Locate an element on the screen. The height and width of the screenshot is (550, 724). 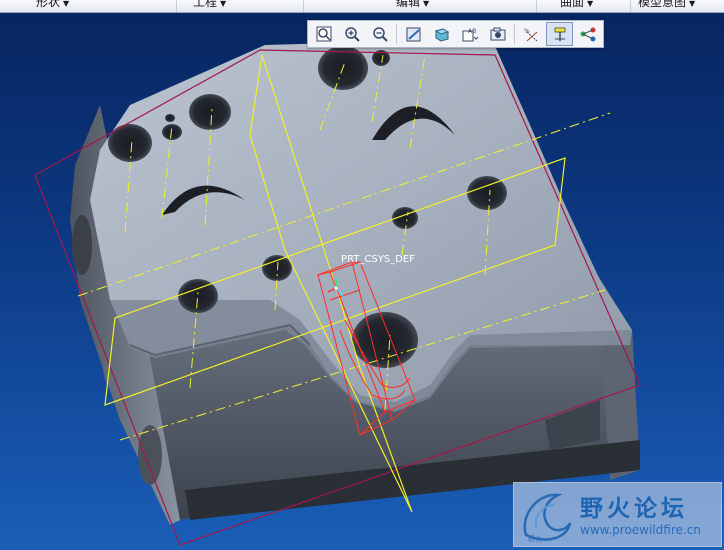
zoom-in-button is located at coordinates (351, 34).